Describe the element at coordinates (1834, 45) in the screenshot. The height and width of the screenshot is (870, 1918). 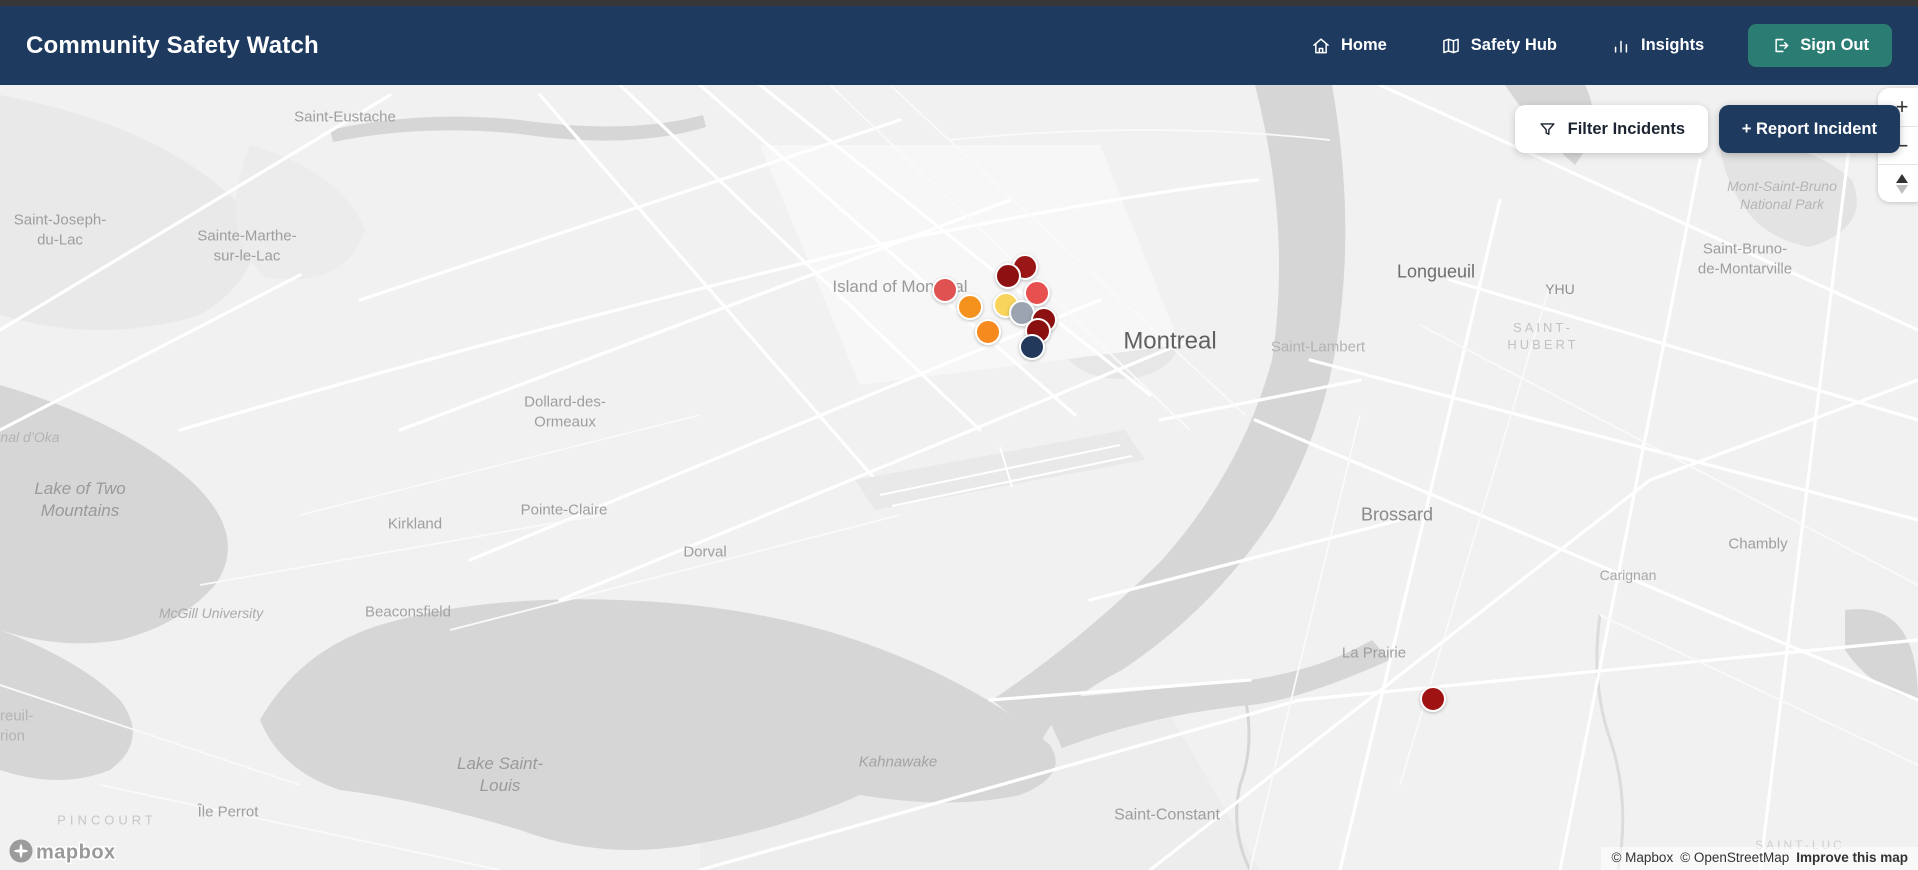
I see `sign-out-label: Sign Out` at that location.